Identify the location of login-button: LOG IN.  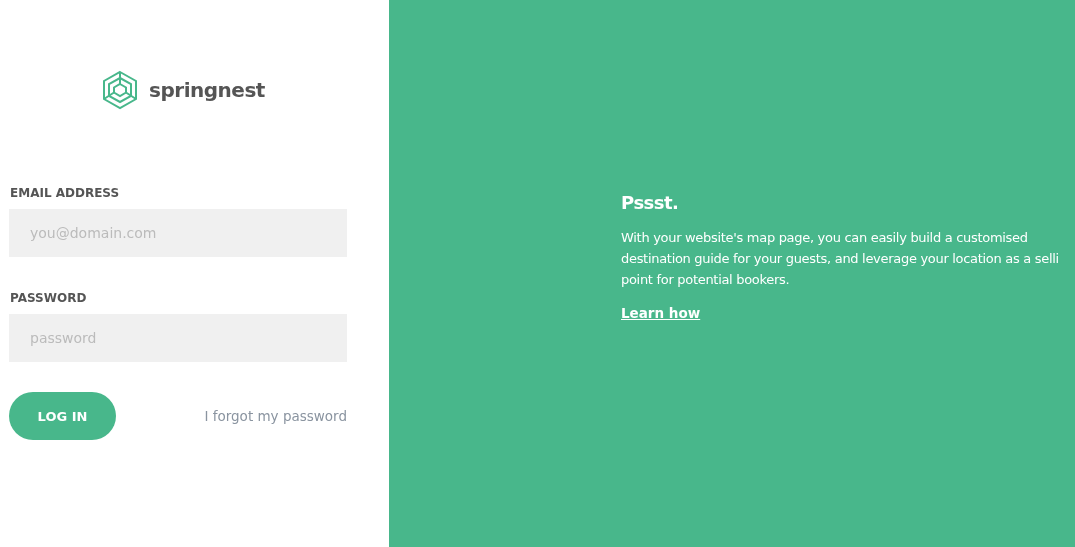
(62, 416).